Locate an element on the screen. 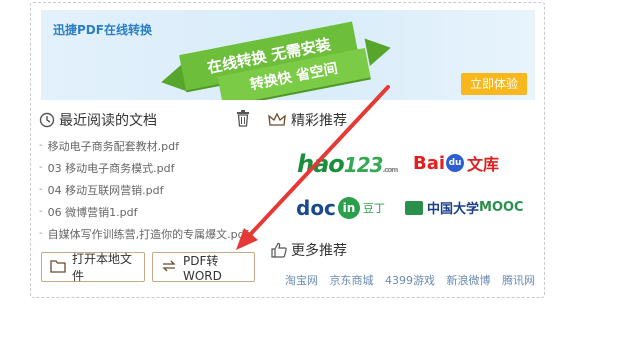 Image resolution: width=640 pixels, height=356 pixels. pdf-to-word-button: PDF转WORD is located at coordinates (203, 267).